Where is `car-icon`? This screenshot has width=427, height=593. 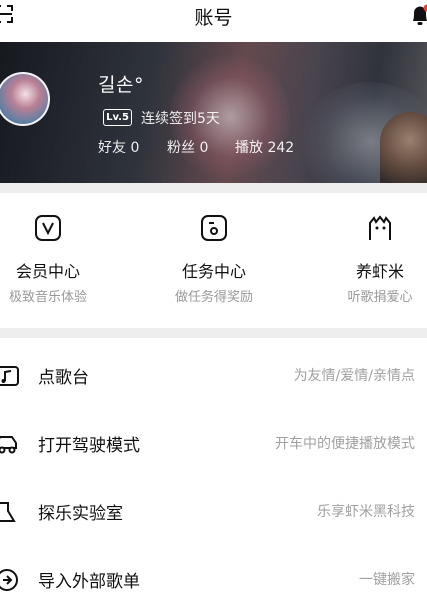
car-icon is located at coordinates (8, 445).